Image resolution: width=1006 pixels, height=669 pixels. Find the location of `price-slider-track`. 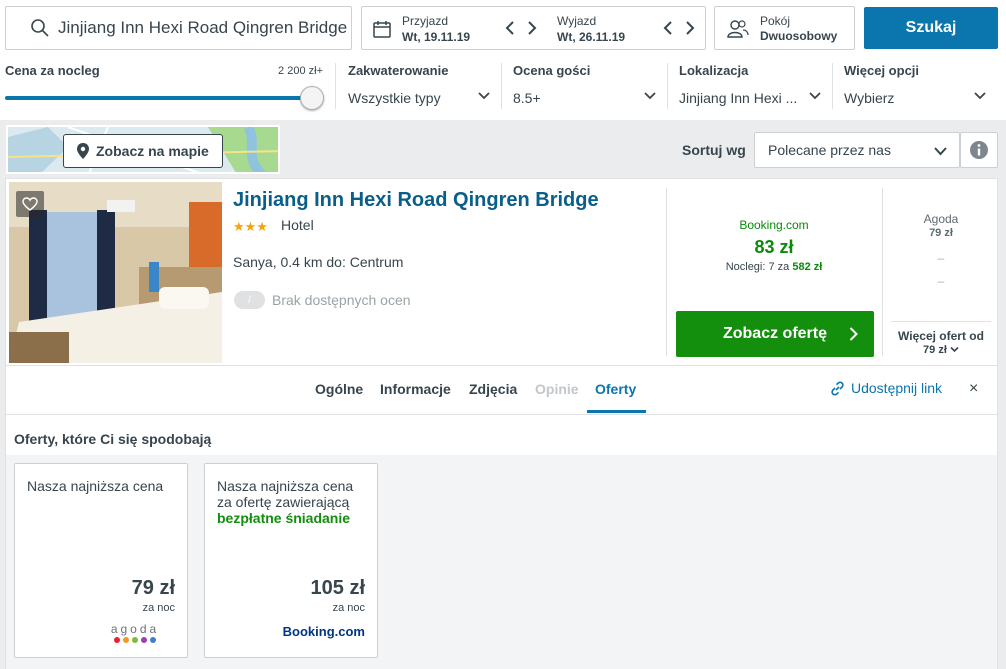

price-slider-track is located at coordinates (158, 98).